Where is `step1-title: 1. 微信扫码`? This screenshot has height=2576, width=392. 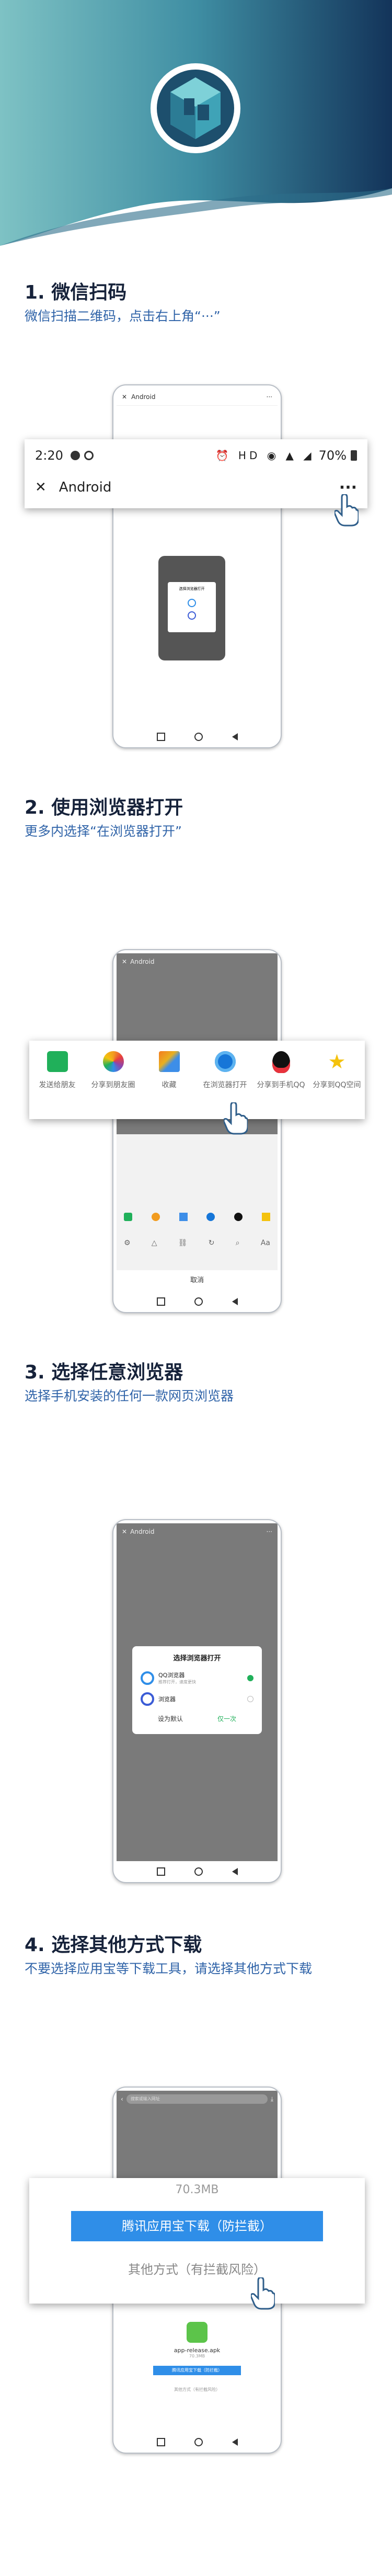 step1-title: 1. 微信扫码 is located at coordinates (76, 292).